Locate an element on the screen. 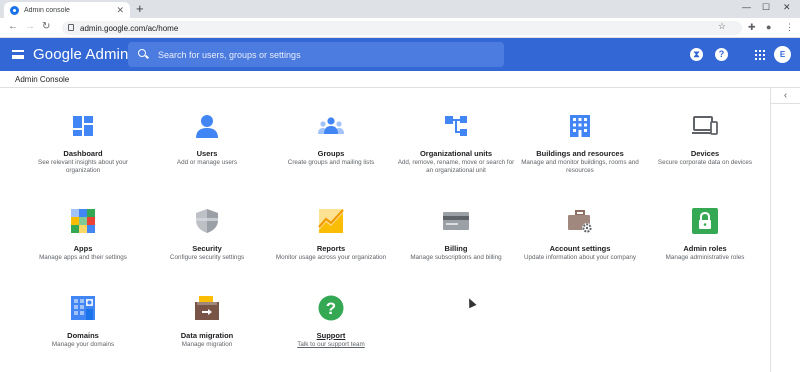 The image size is (800, 372). card-description: Create groups and mailing lists is located at coordinates (331, 162).